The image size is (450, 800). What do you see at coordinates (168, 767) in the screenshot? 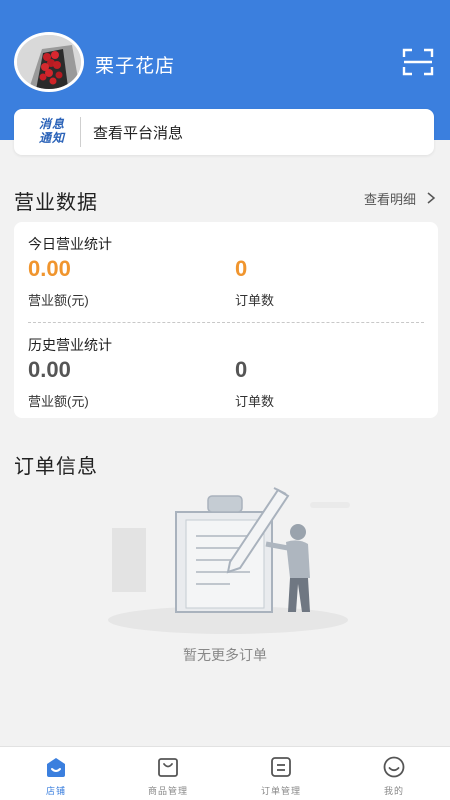
I see `bag-icon` at bounding box center [168, 767].